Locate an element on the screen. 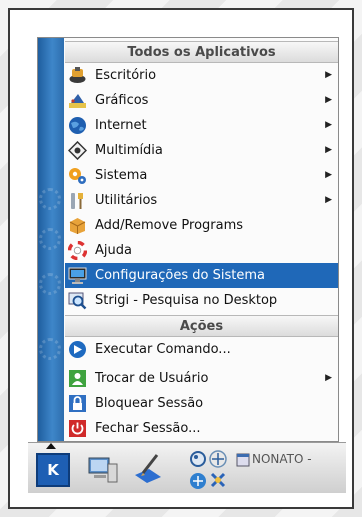 The width and height of the screenshot is (362, 517). menu-item-escritorio: Escritório ▶ is located at coordinates (201, 75).